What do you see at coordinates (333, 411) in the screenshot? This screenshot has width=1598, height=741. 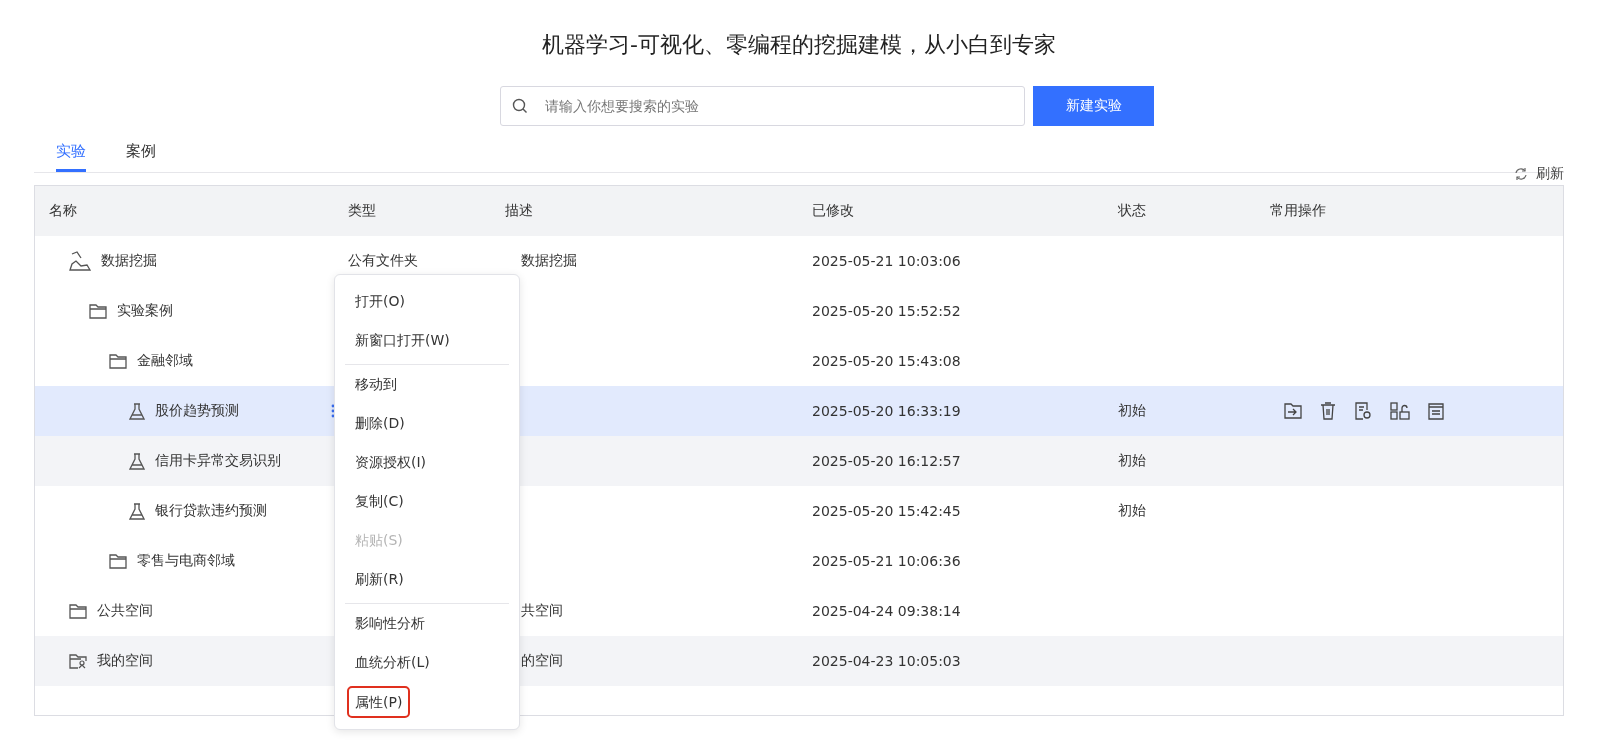 I see `more-icon` at bounding box center [333, 411].